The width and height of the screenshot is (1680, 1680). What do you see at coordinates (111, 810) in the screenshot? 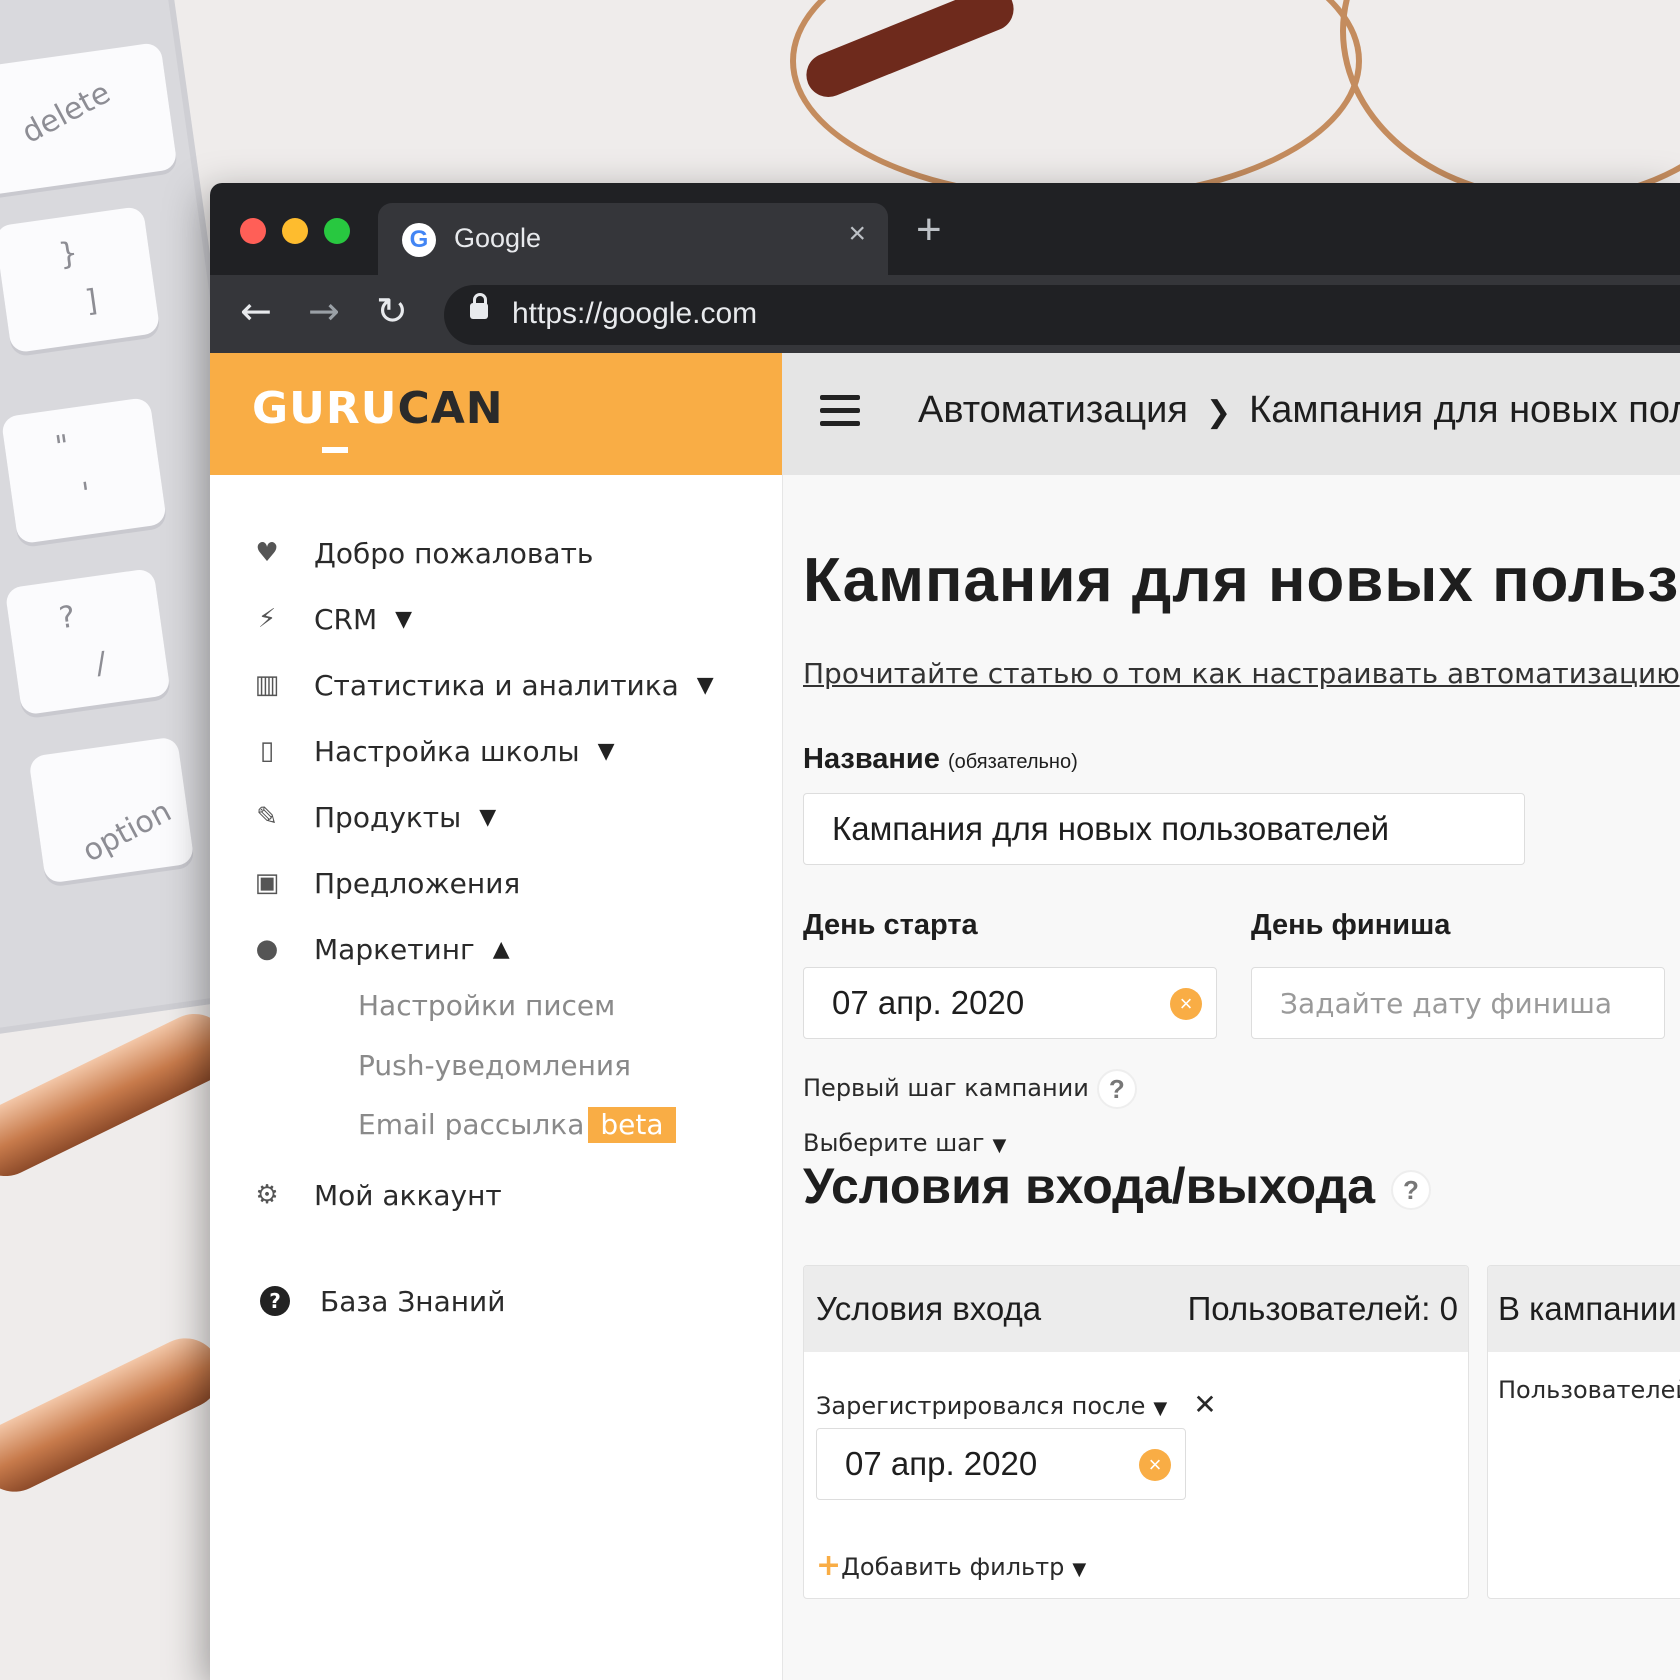
I see `key-option: option` at bounding box center [111, 810].